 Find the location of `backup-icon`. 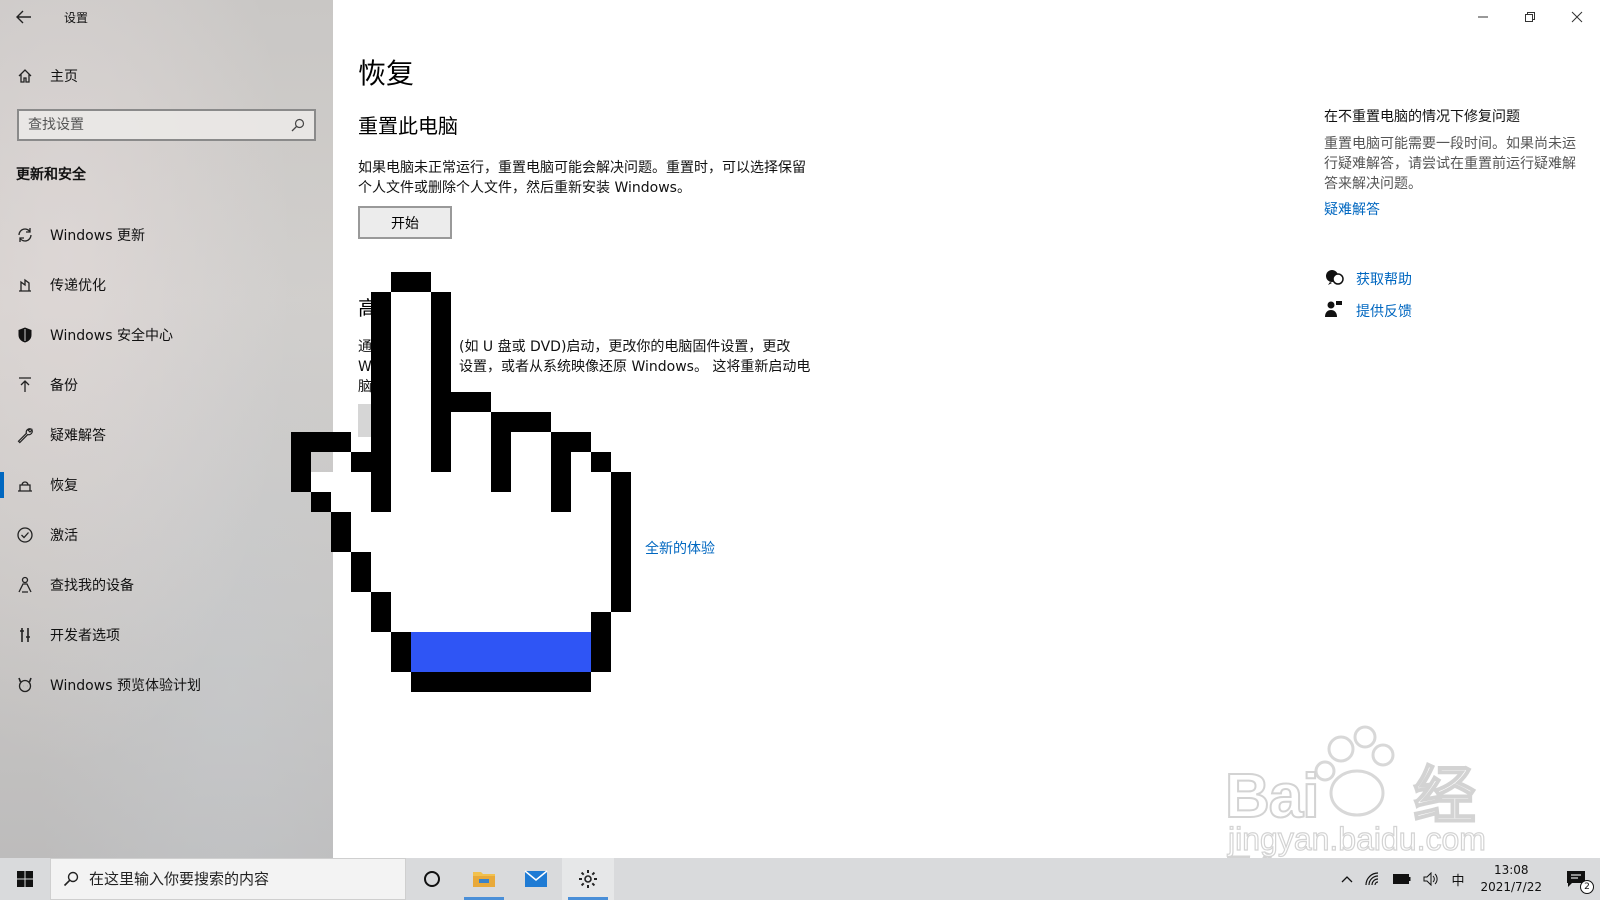

backup-icon is located at coordinates (25, 385).